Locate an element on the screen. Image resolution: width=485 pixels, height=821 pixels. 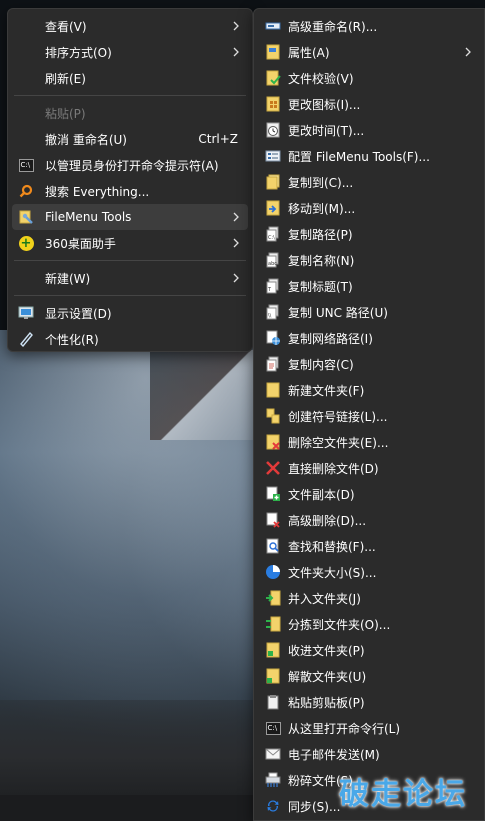
menu-item-undo-rename: 撤消 重命名(U) Ctrl+Z is located at coordinates (130, 139).